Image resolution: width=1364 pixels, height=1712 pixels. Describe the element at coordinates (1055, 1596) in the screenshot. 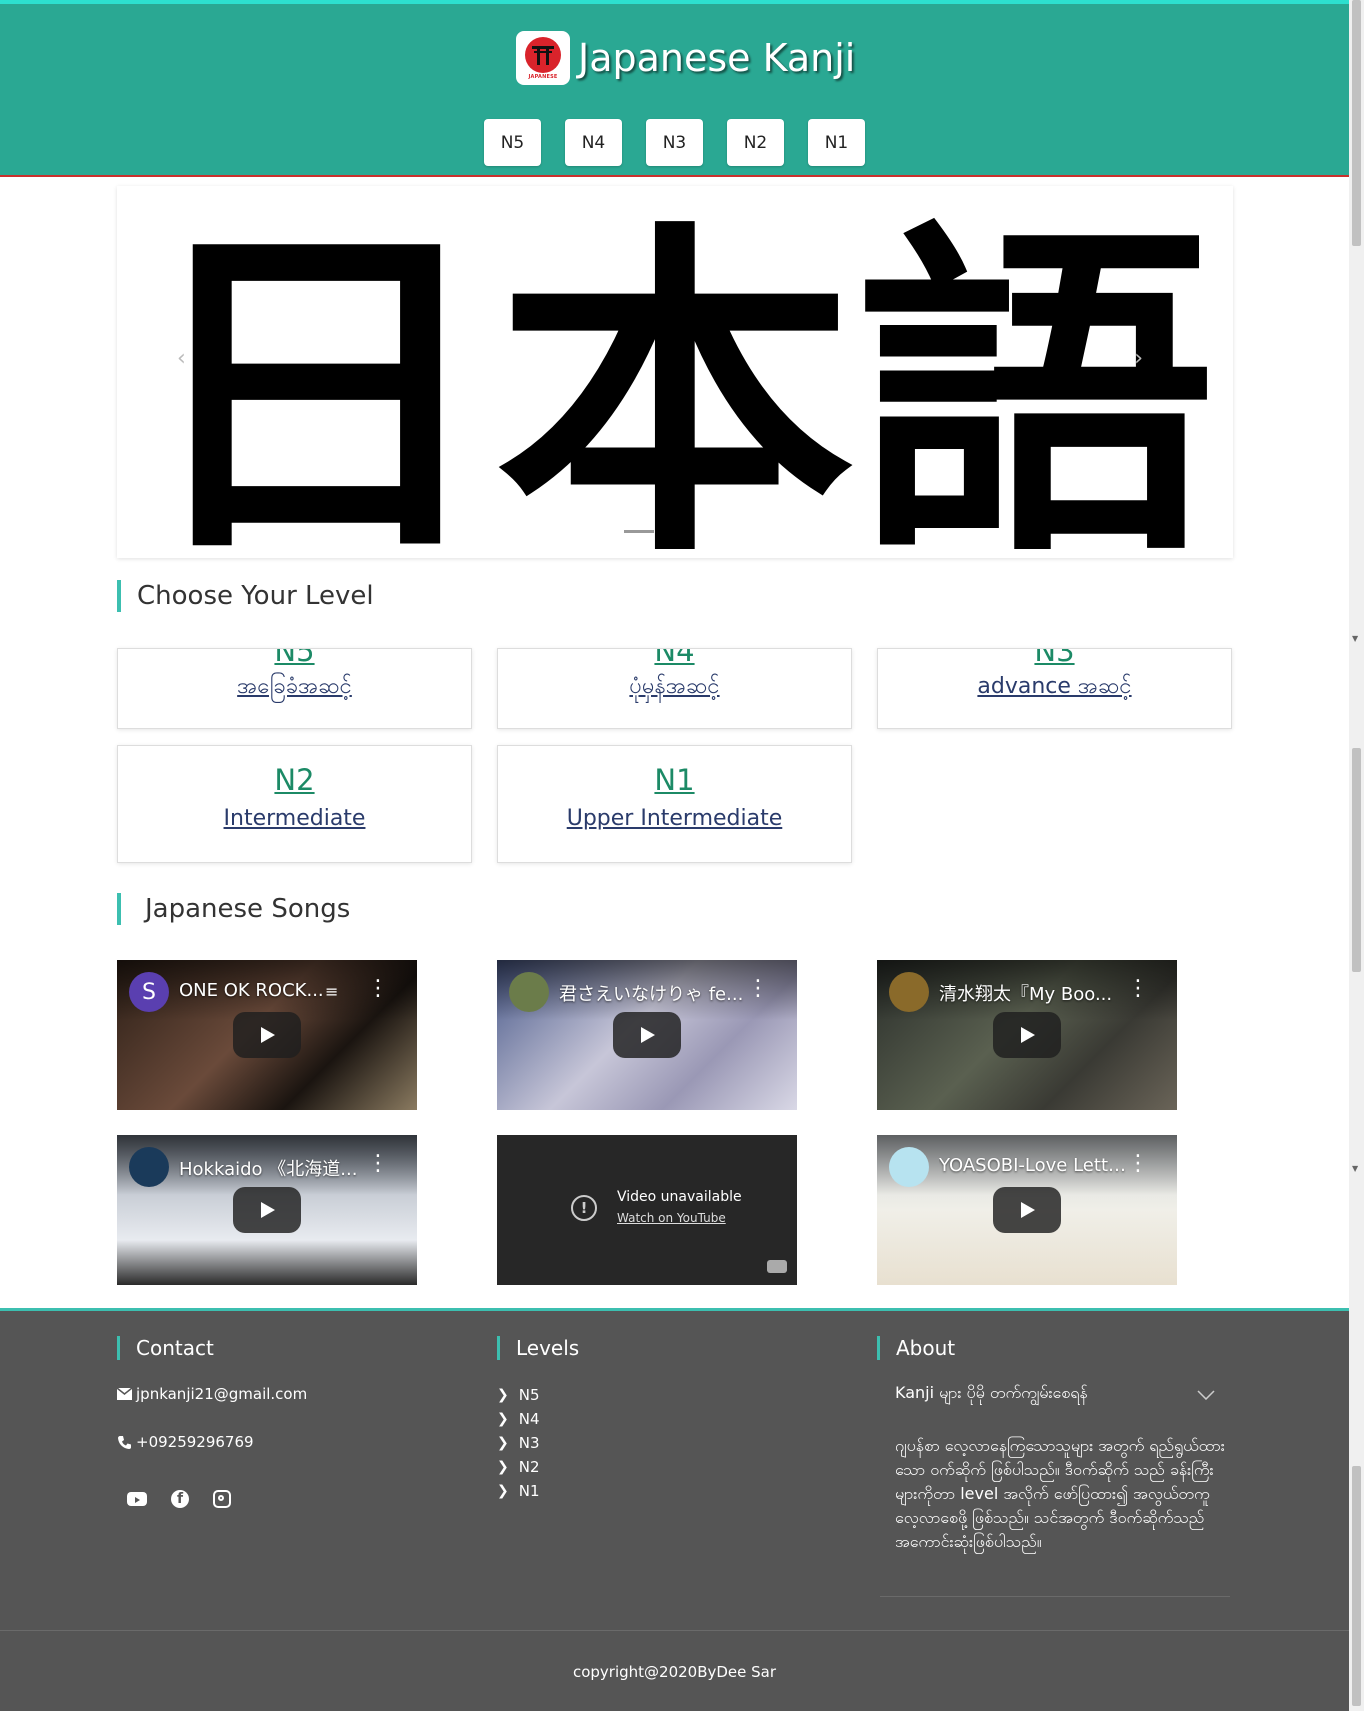

I see `about-divider` at that location.